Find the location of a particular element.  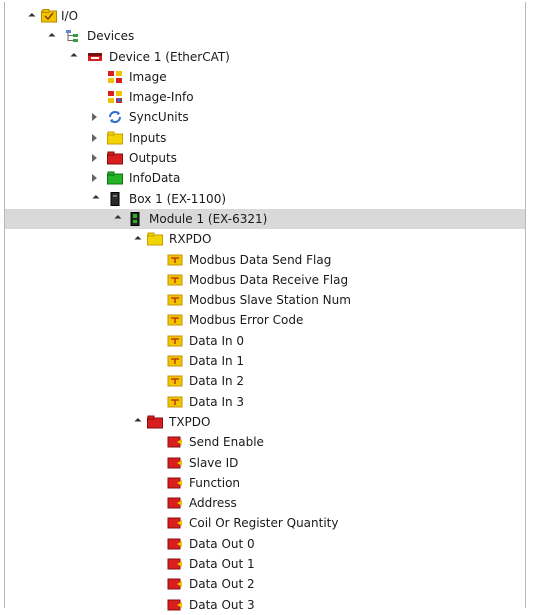

tree-node-label: Coil Or Register Quantity is located at coordinates (264, 523).